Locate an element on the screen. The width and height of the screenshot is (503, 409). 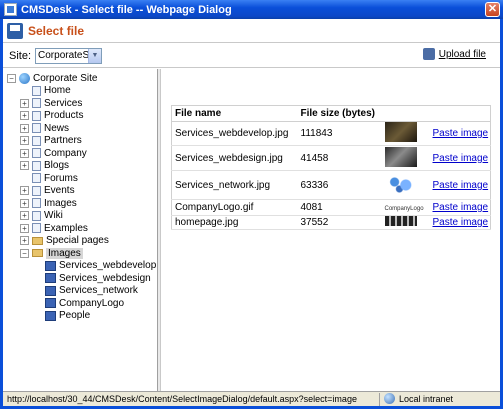
tree-root-label: Corporate Site is located at coordinates (65, 78).